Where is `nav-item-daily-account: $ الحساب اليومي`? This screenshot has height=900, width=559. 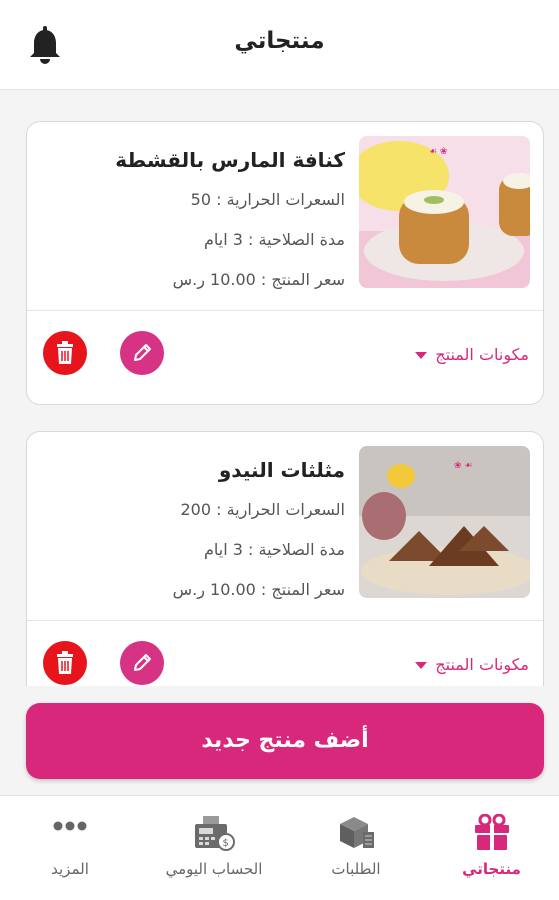
nav-item-daily-account: $ الحساب اليومي is located at coordinates (214, 848).